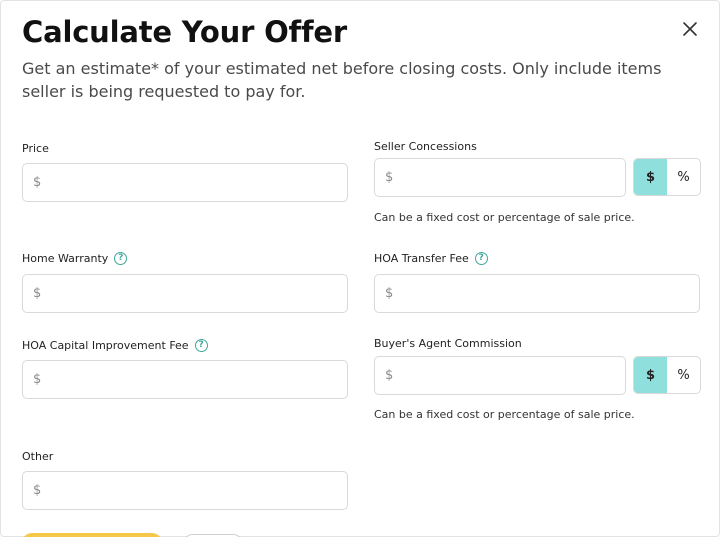 The image size is (720, 537). I want to click on home-warranty-input, so click(196, 293).